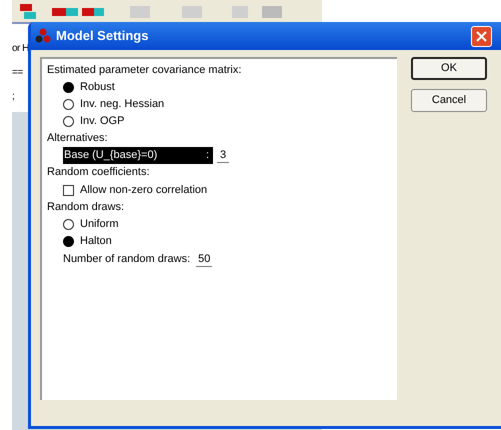  I want to click on close-button, so click(481, 36).